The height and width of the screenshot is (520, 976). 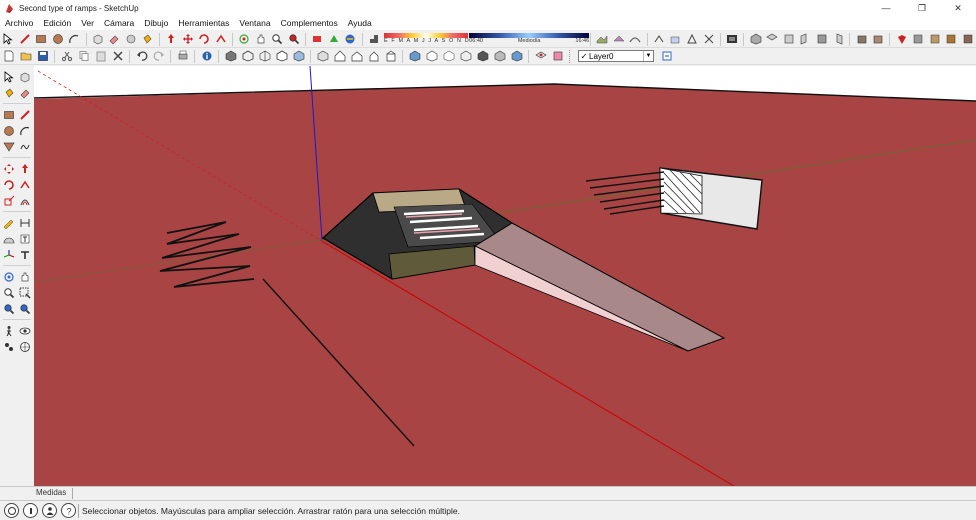 What do you see at coordinates (9, 346) in the screenshot?
I see `position-camera-icon` at bounding box center [9, 346].